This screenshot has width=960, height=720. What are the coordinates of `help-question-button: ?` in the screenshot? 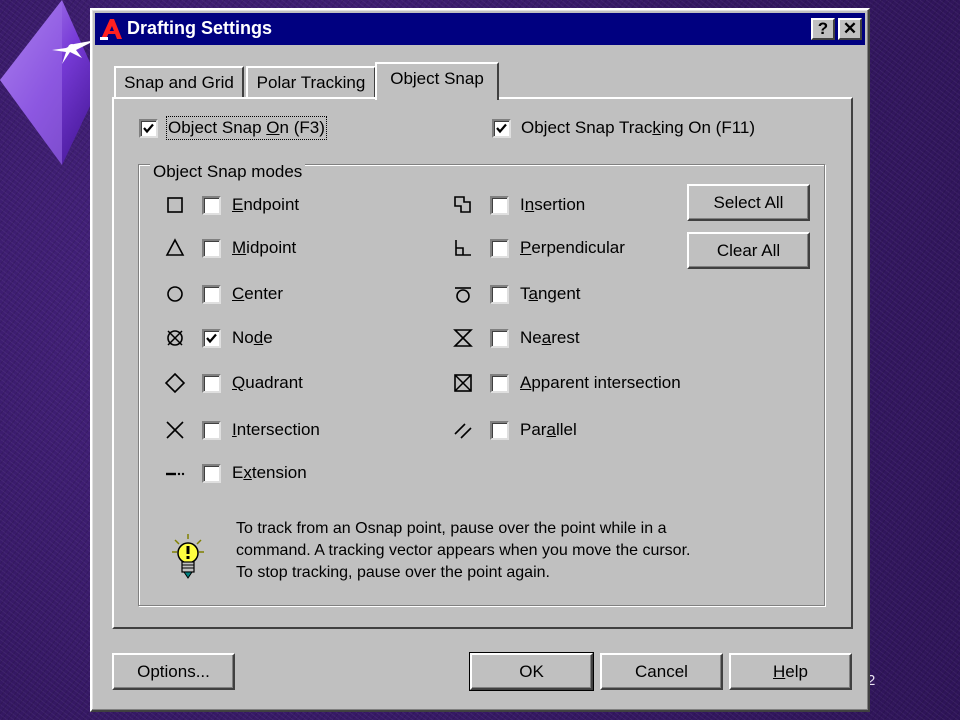 It's located at (823, 29).